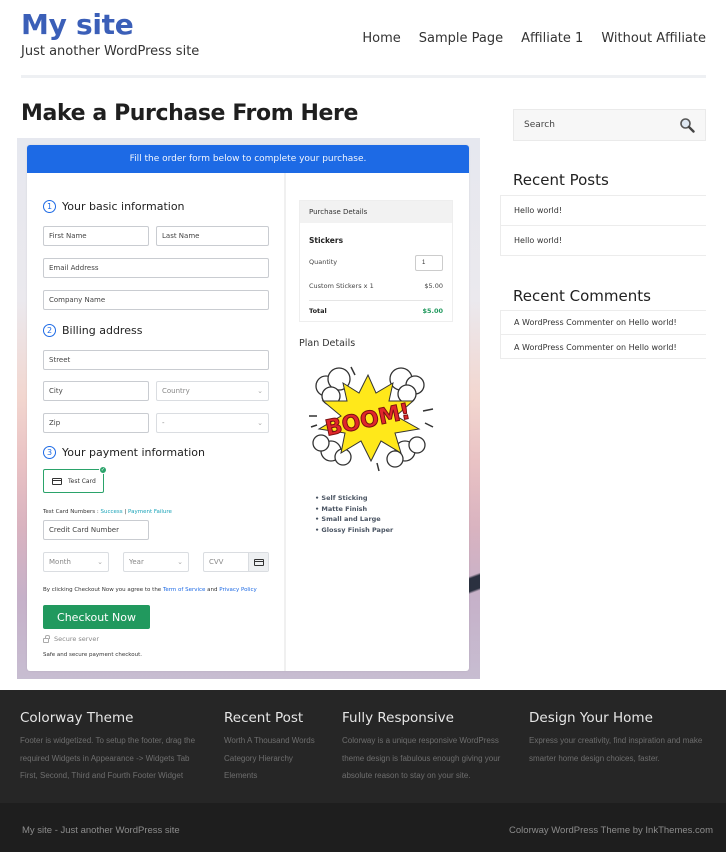 The height and width of the screenshot is (852, 726). I want to click on payment-method-test-card: Test Card ✓, so click(75, 479).